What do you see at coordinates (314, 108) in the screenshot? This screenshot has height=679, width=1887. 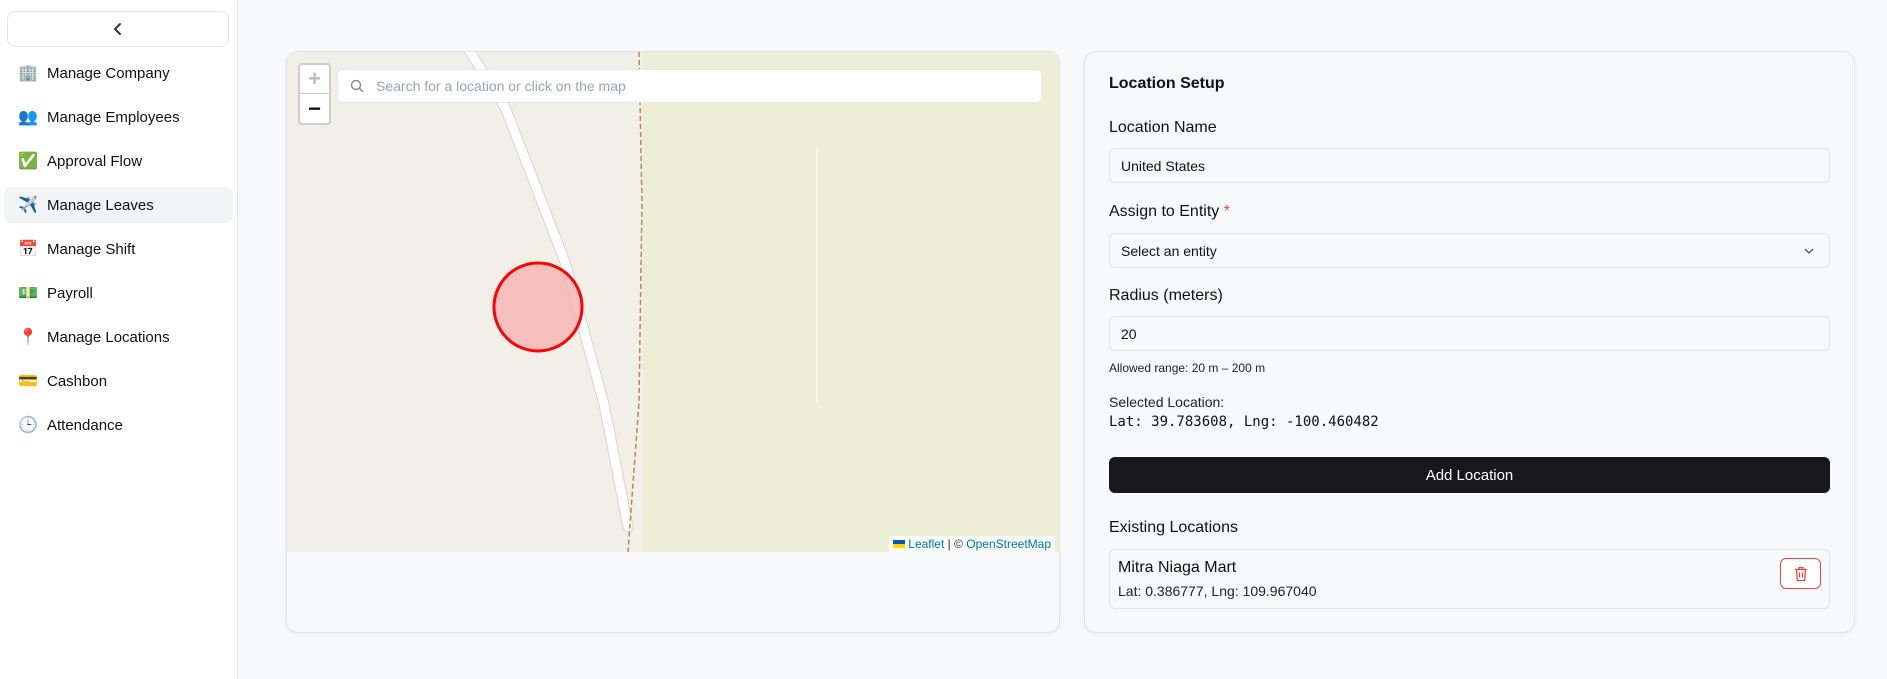 I see `zoom-out-button: −` at bounding box center [314, 108].